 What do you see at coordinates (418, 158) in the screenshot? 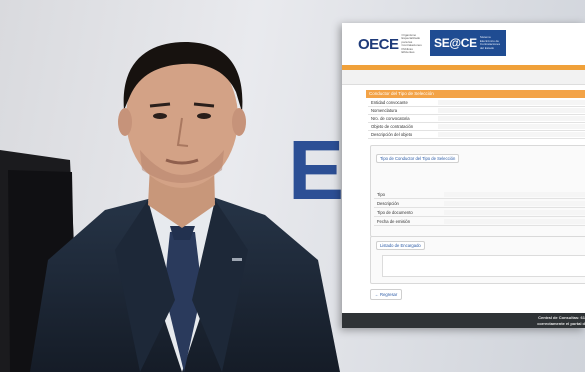
I see `section-tipo-legend: Tipo de Conductor del Tipo de Selección` at bounding box center [418, 158].